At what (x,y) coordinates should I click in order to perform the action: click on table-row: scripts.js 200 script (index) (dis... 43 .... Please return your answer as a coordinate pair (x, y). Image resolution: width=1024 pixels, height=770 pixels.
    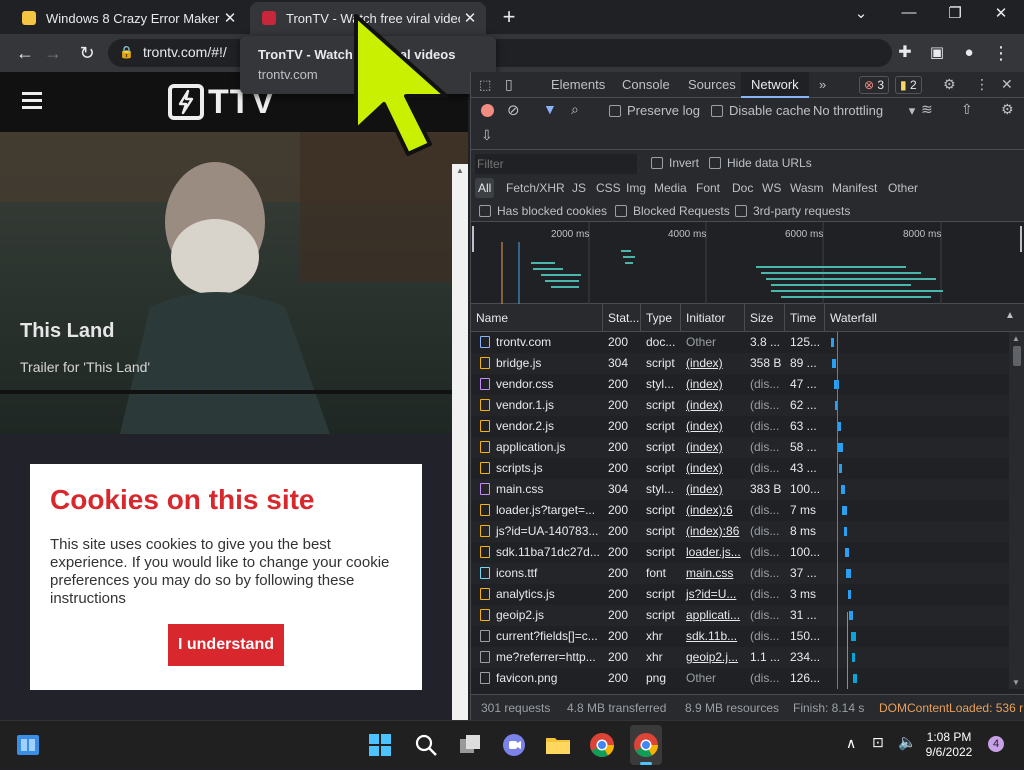
    Looking at the image, I should click on (740, 468).